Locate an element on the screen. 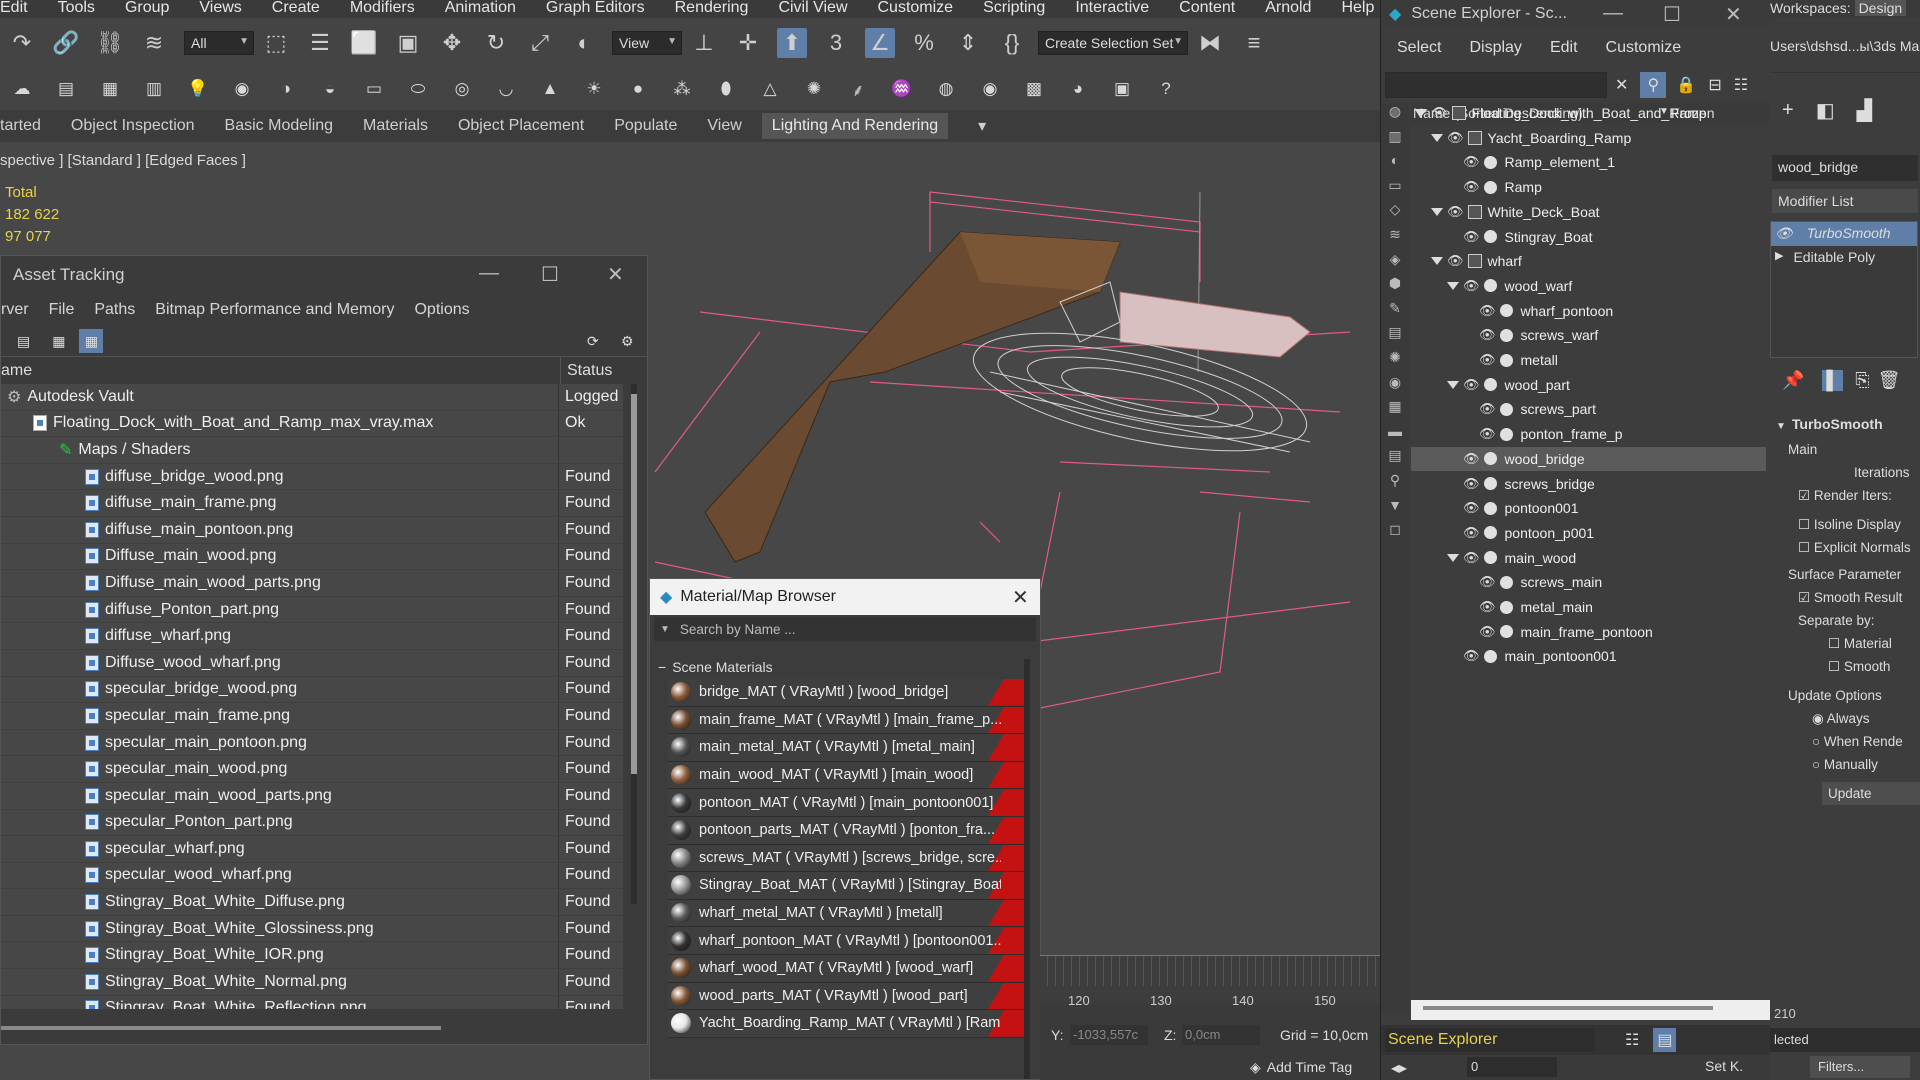 Image resolution: width=1920 pixels, height=1080 pixels. redo-icon: ↷ is located at coordinates (22, 43).